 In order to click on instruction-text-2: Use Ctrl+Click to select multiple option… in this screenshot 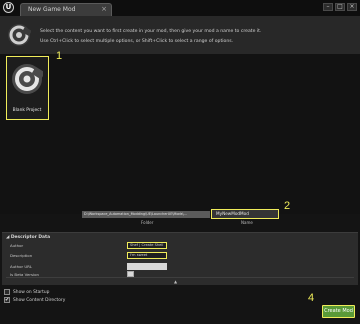, I will do `click(137, 41)`.